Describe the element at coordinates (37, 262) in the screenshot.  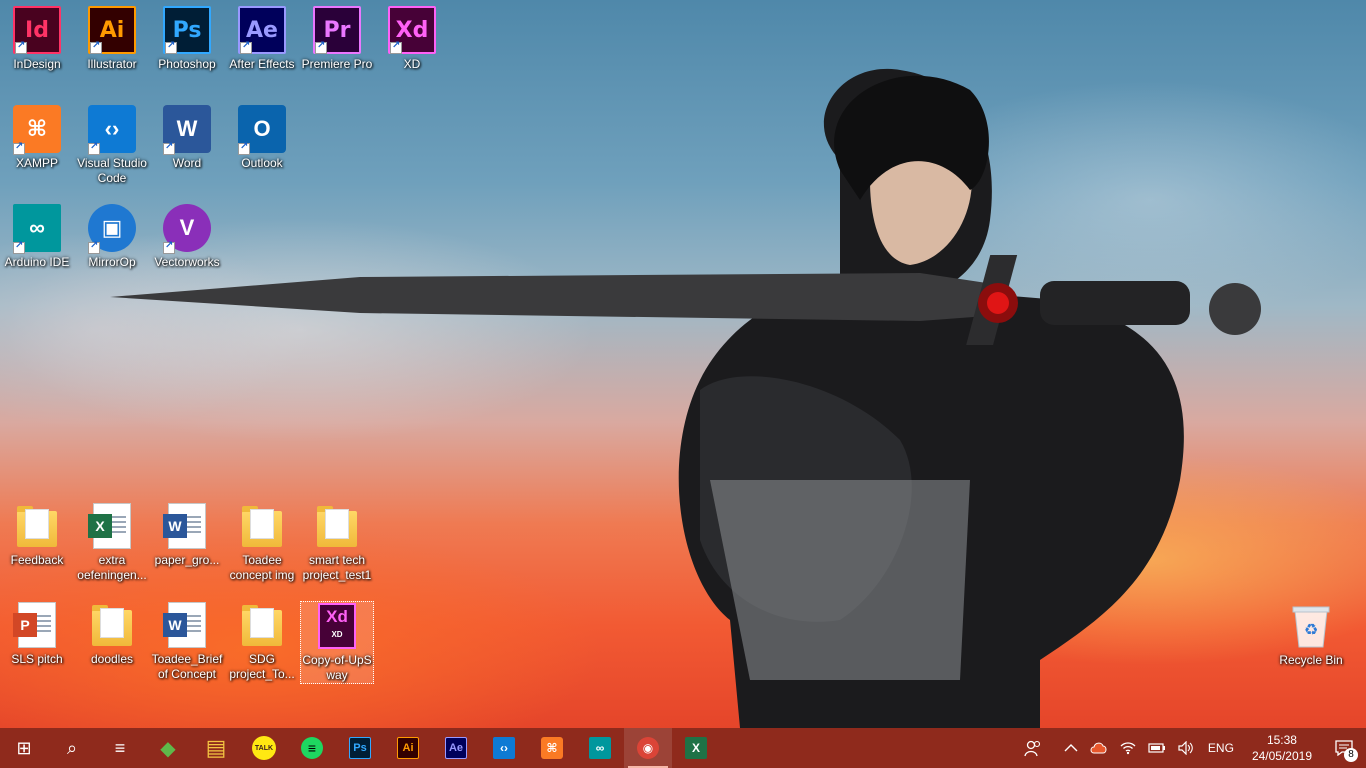
I see `desktop-icon-label: Arduino IDE` at that location.